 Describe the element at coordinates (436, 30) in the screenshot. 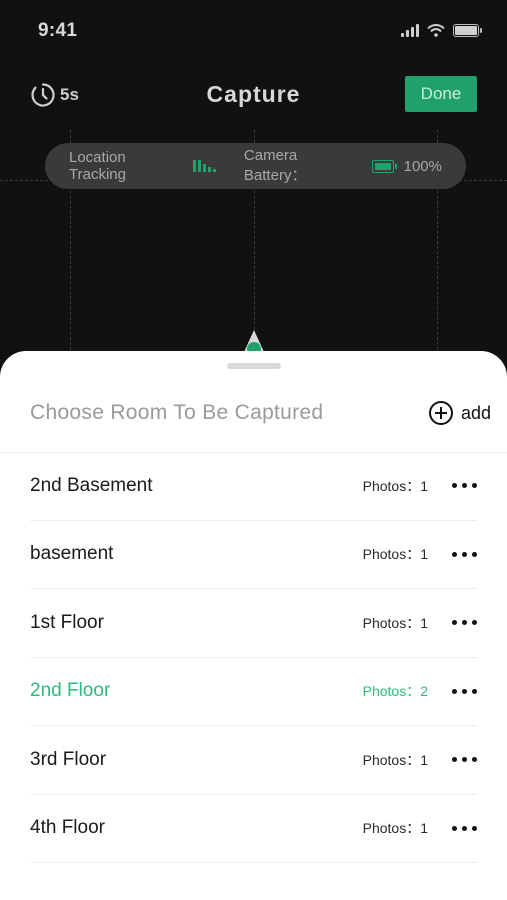

I see `wifi-icon` at that location.